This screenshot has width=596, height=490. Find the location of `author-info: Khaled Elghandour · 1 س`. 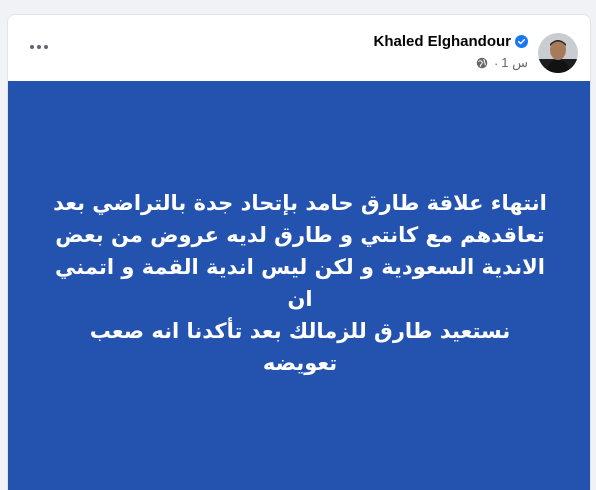

author-info: Khaled Elghandour · 1 س is located at coordinates (450, 51).